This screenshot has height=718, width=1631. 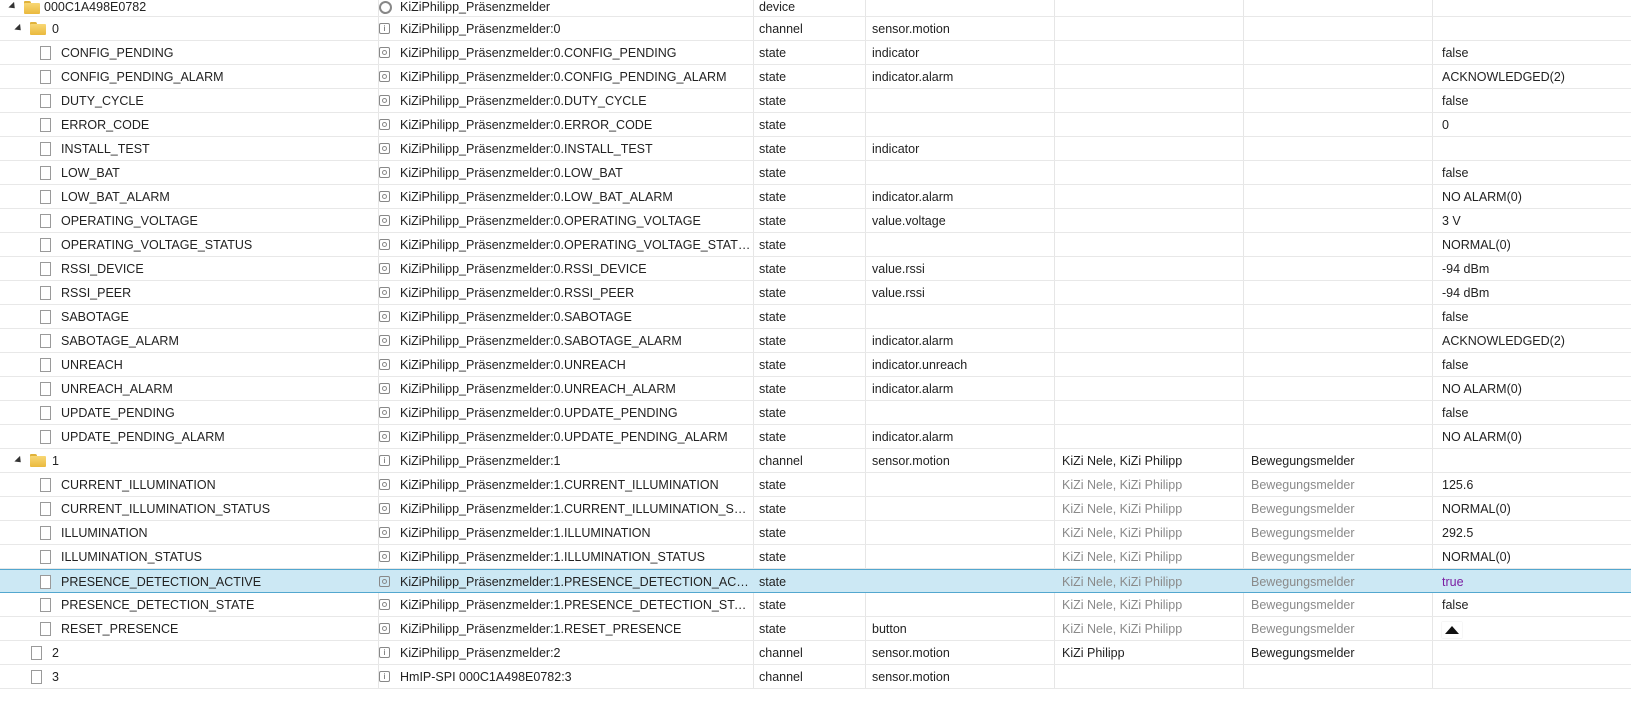 What do you see at coordinates (189, 76) in the screenshot?
I see `name-cell: CONFIG_PENDING_ALARM` at bounding box center [189, 76].